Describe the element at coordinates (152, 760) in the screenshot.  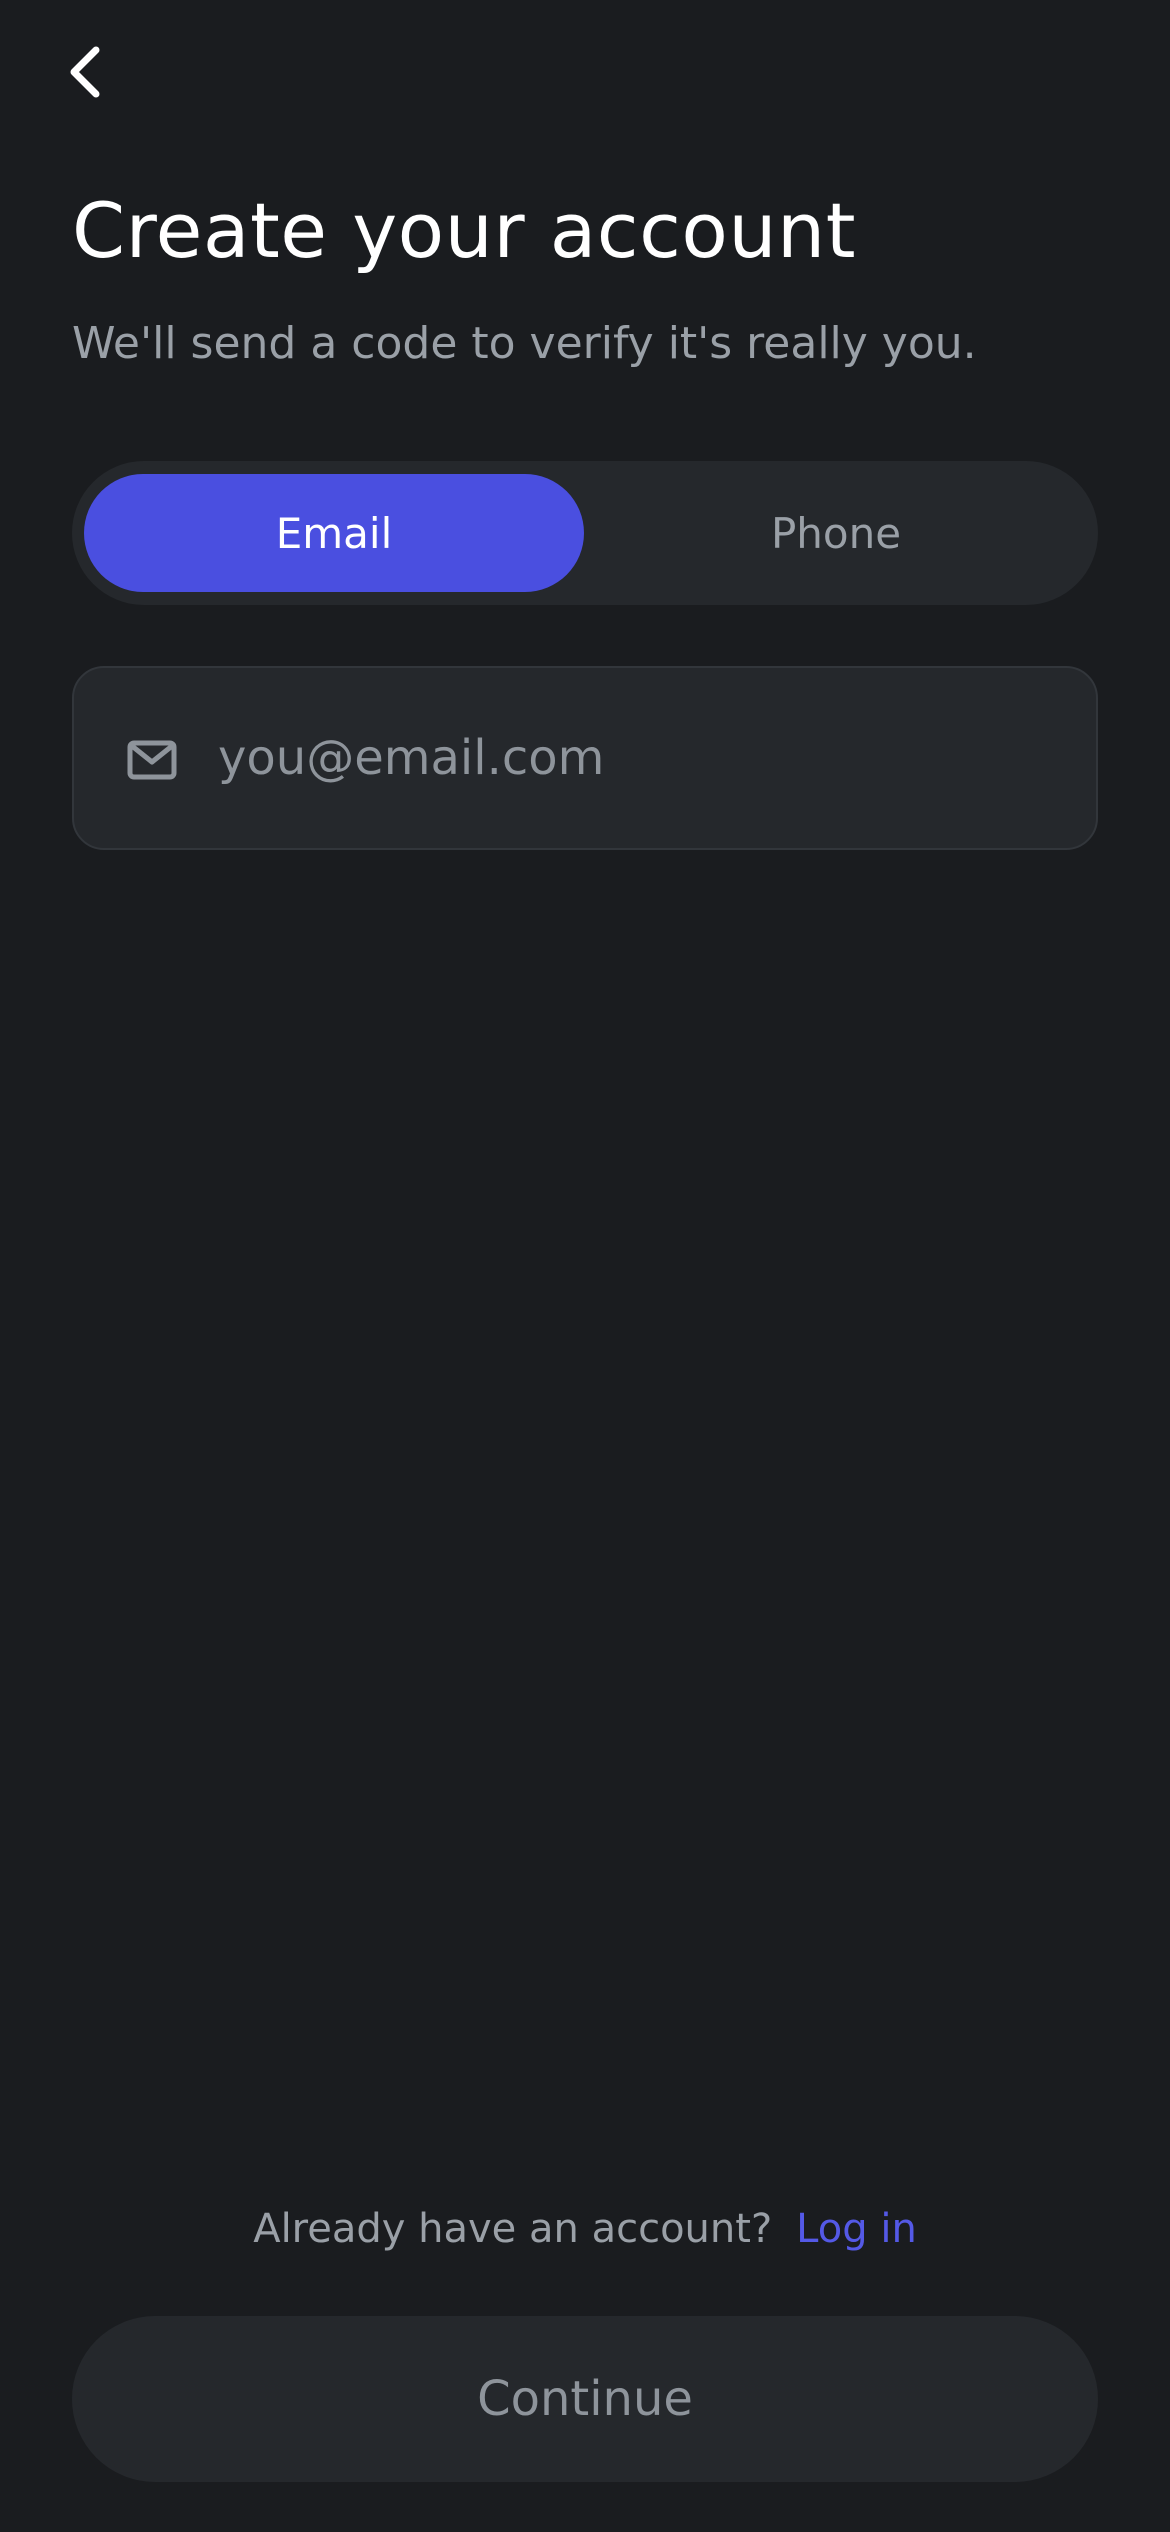
I see `mail-icon` at that location.